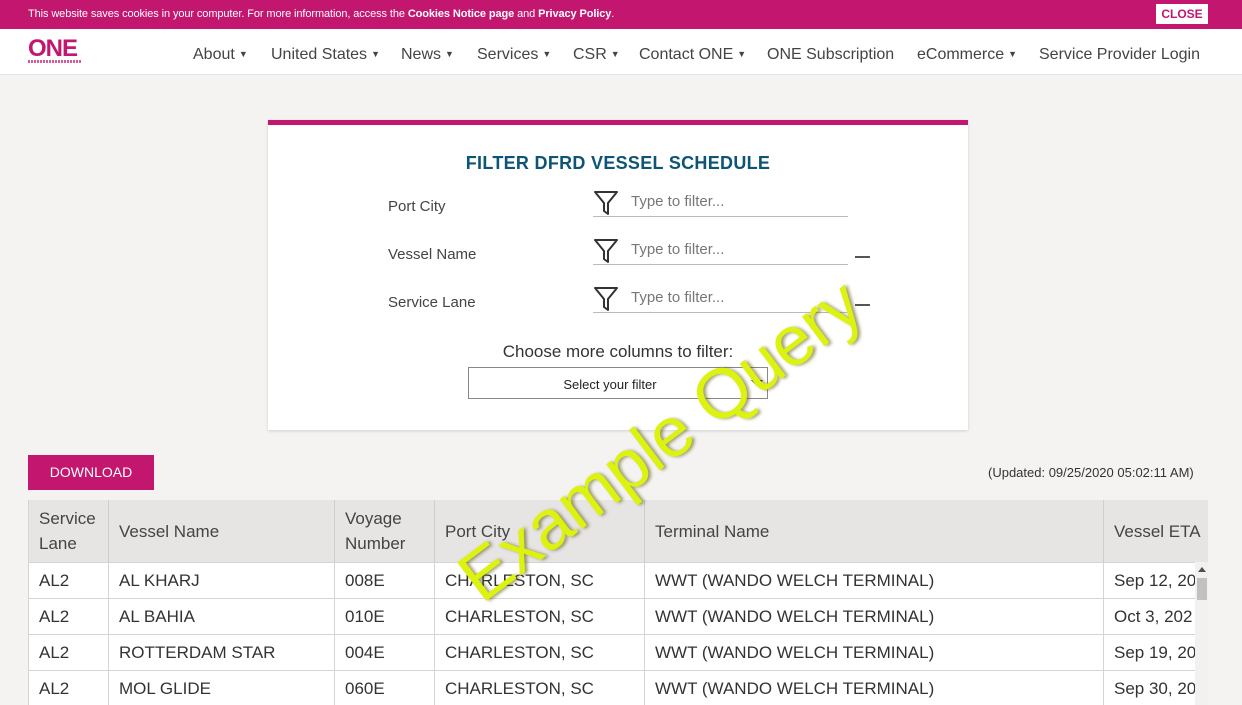 The width and height of the screenshot is (1242, 705). Describe the element at coordinates (736, 297) in the screenshot. I see `service-lane-input` at that location.